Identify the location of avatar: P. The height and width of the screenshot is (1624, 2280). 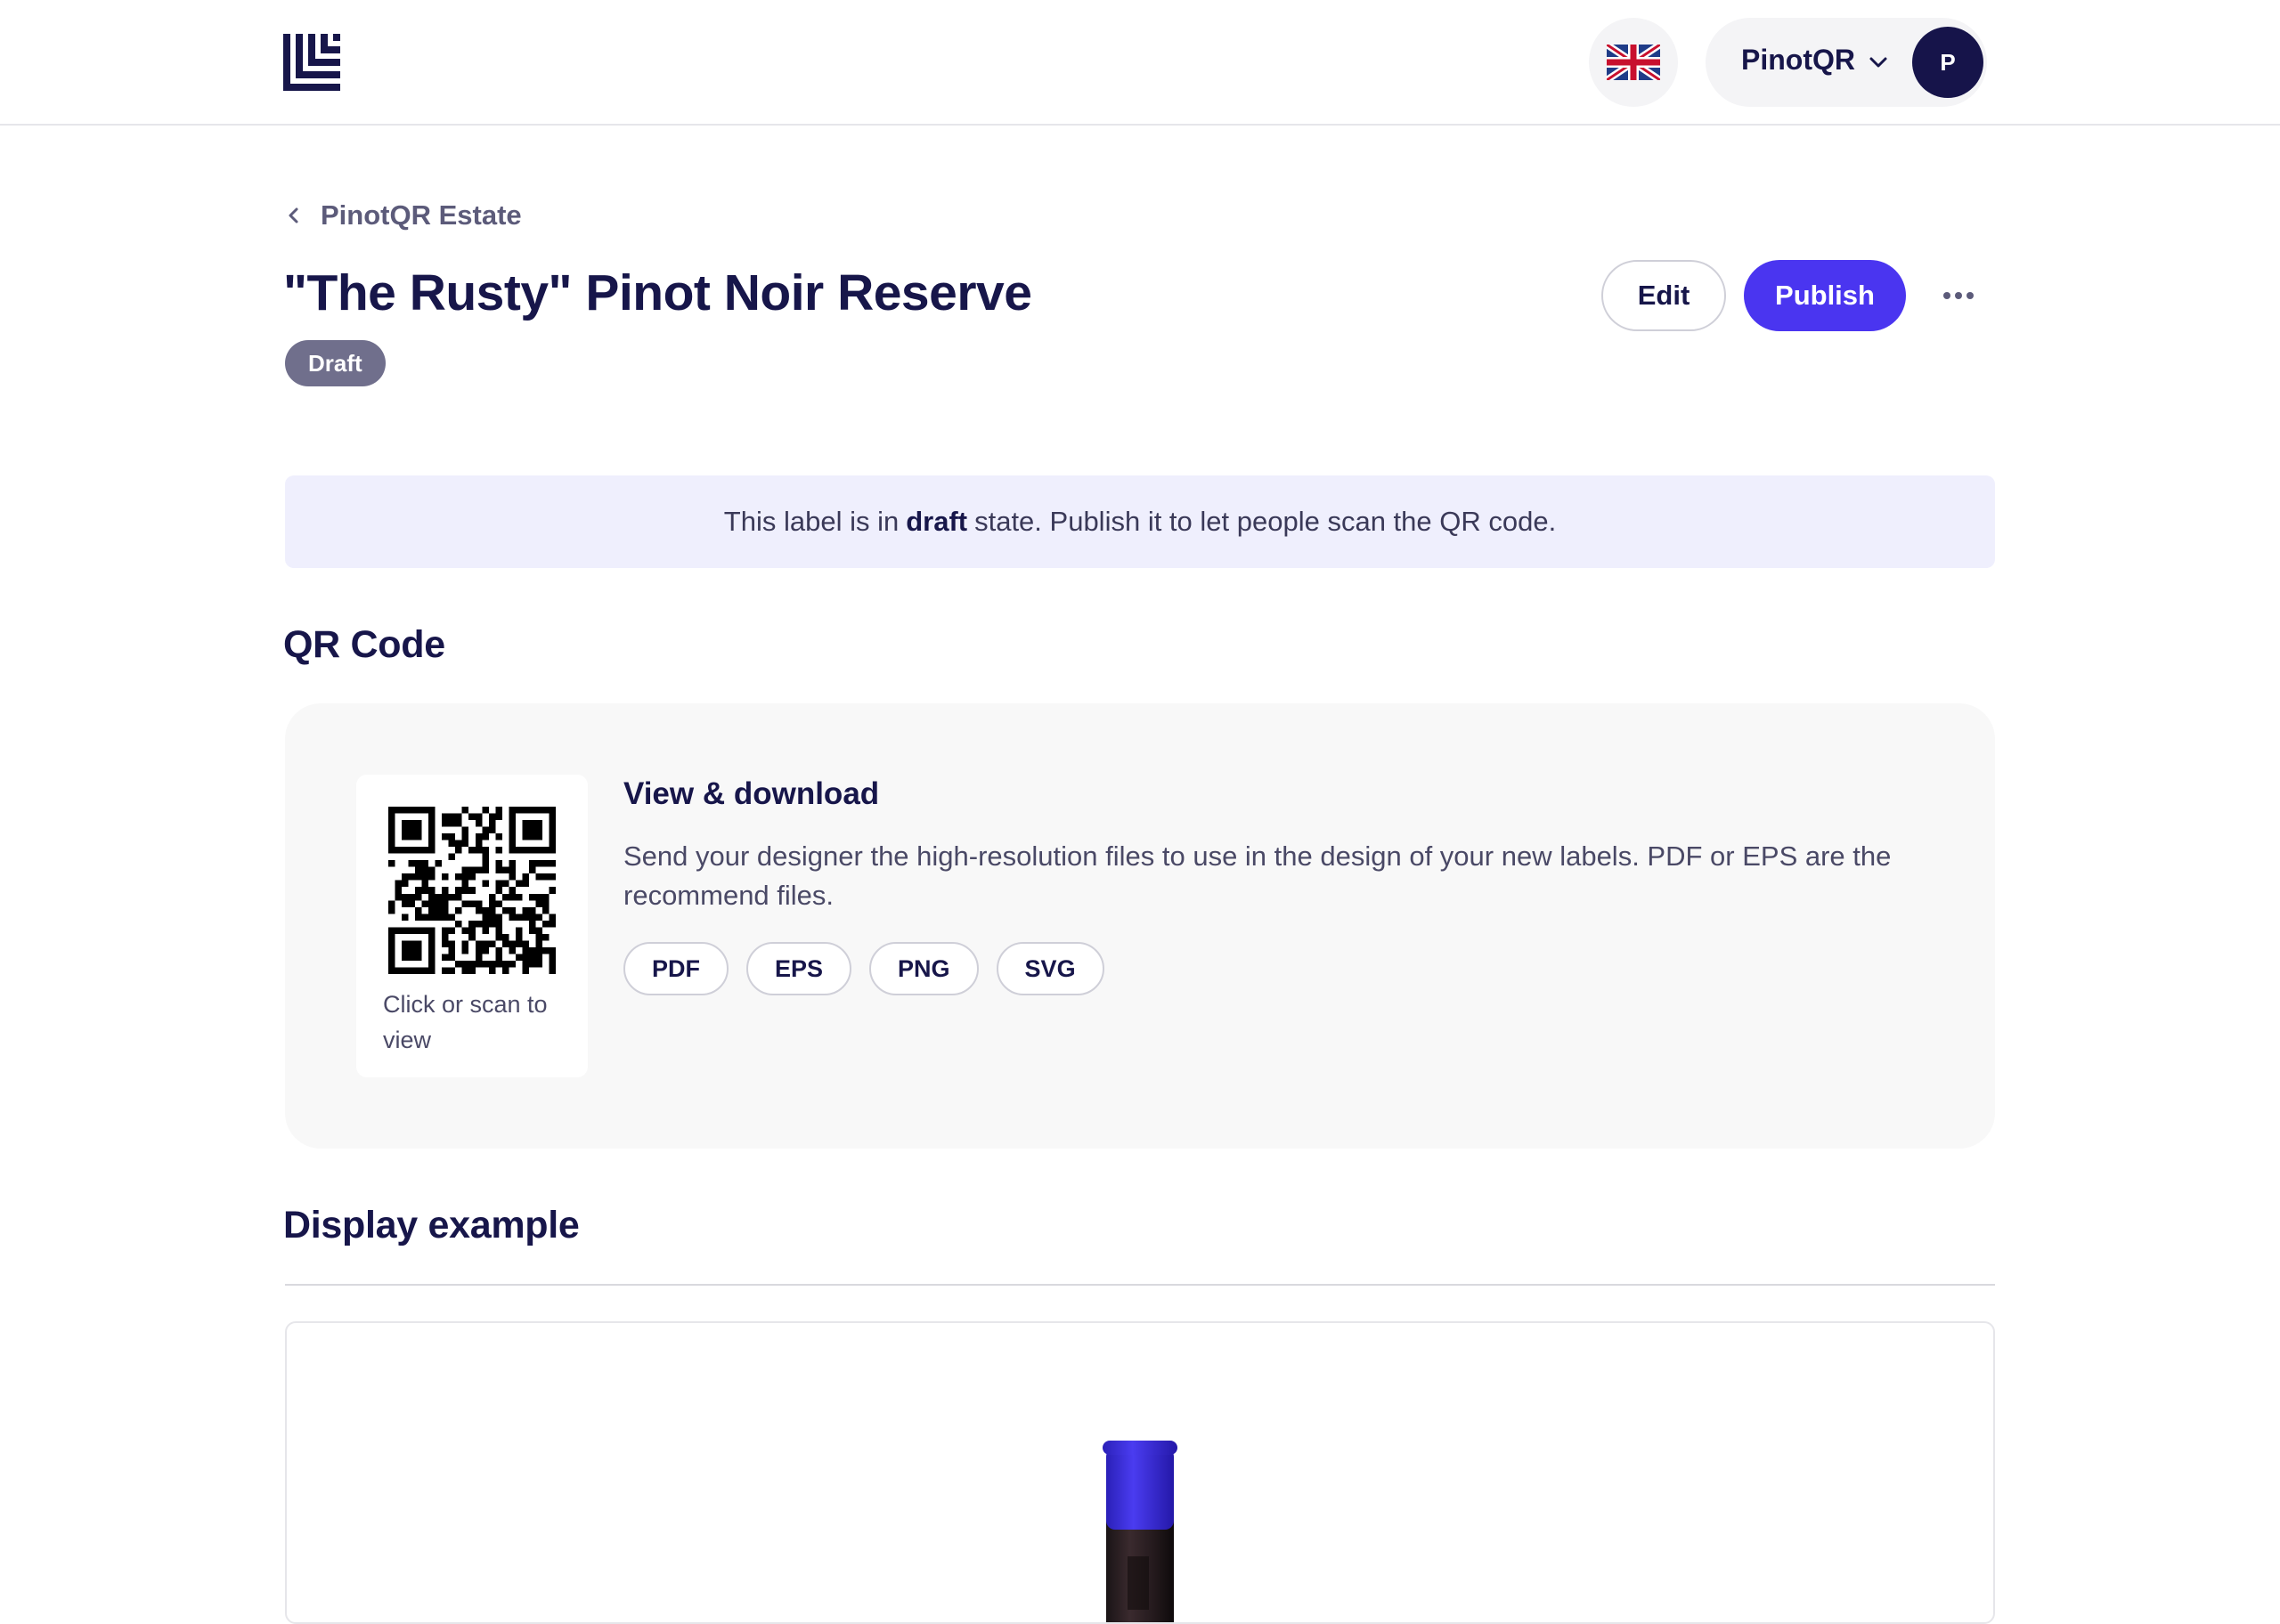
(1947, 62).